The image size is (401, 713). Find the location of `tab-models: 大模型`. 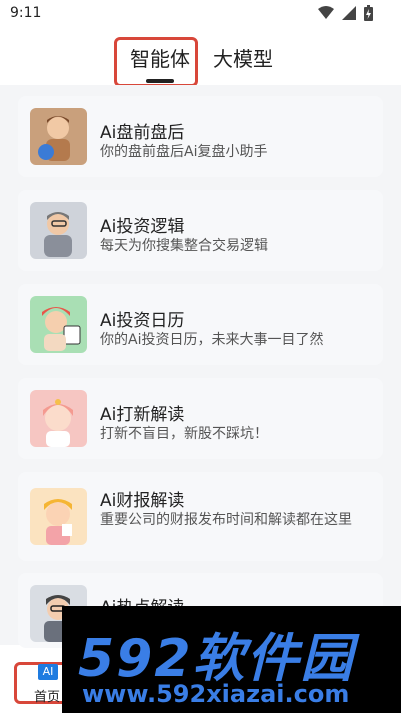

tab-models: 大模型 is located at coordinates (243, 57).